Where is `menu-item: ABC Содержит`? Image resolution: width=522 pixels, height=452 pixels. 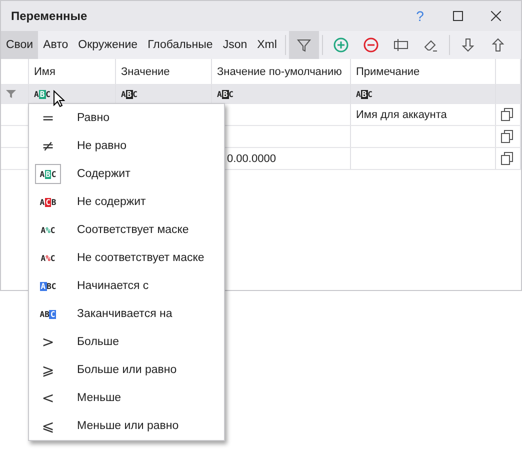
menu-item: ABC Содержит is located at coordinates (126, 174).